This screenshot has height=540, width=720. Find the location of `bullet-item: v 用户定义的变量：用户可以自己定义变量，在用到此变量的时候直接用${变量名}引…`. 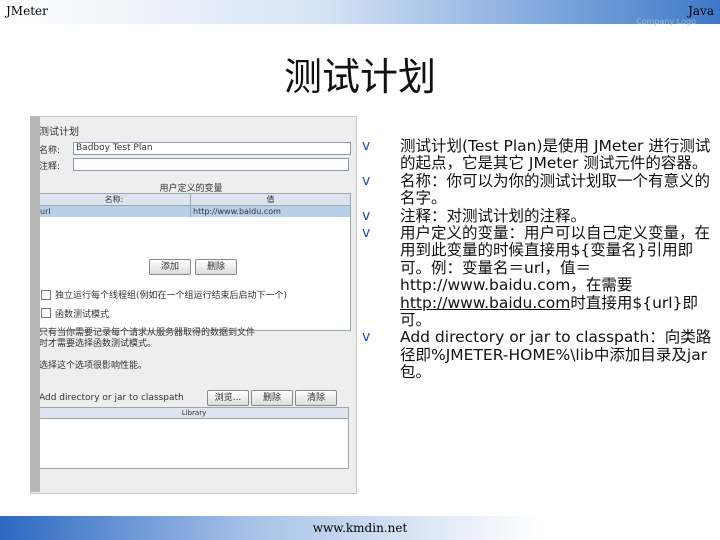

bullet-item: v 用户定义的变量：用户可以自己定义变量，在用到此变量的时候直接用${变量名}引… is located at coordinates (537, 276).